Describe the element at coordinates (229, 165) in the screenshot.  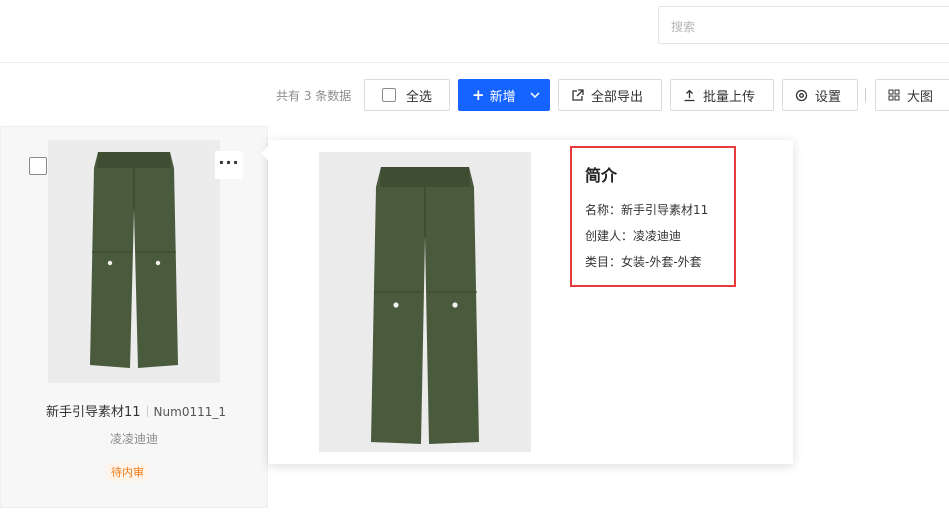
I see `more-menu-button: ···` at that location.